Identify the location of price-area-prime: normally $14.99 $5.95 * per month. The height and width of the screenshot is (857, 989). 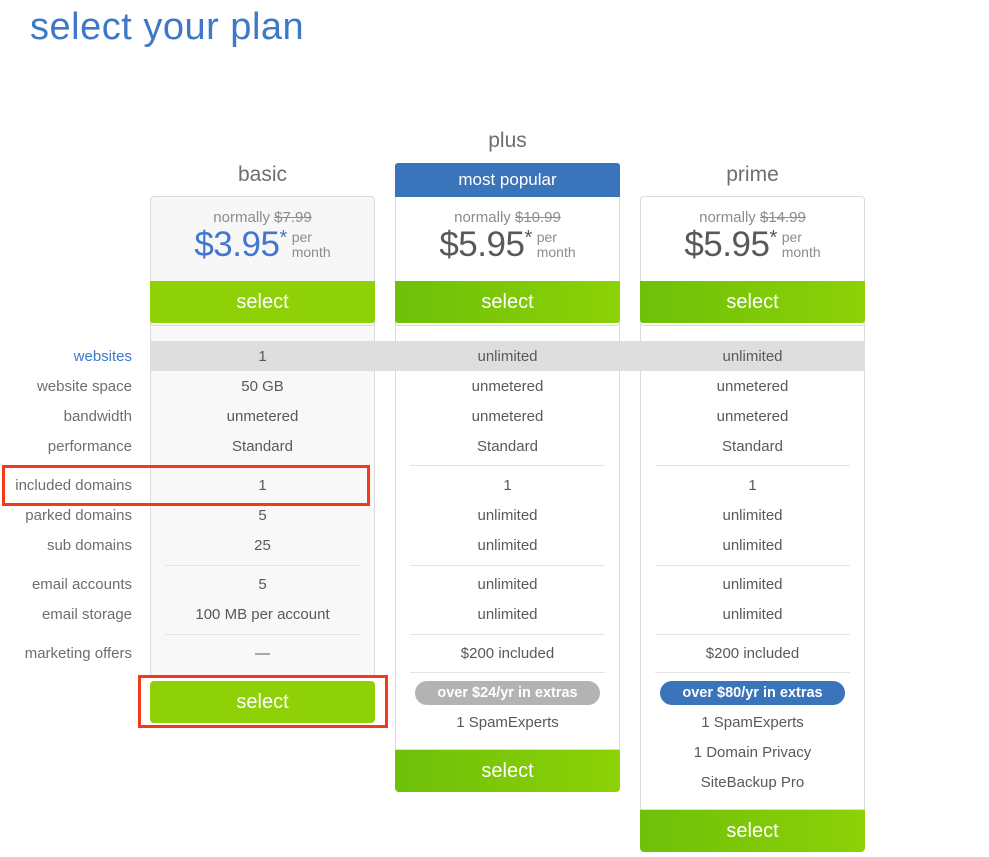
(752, 229).